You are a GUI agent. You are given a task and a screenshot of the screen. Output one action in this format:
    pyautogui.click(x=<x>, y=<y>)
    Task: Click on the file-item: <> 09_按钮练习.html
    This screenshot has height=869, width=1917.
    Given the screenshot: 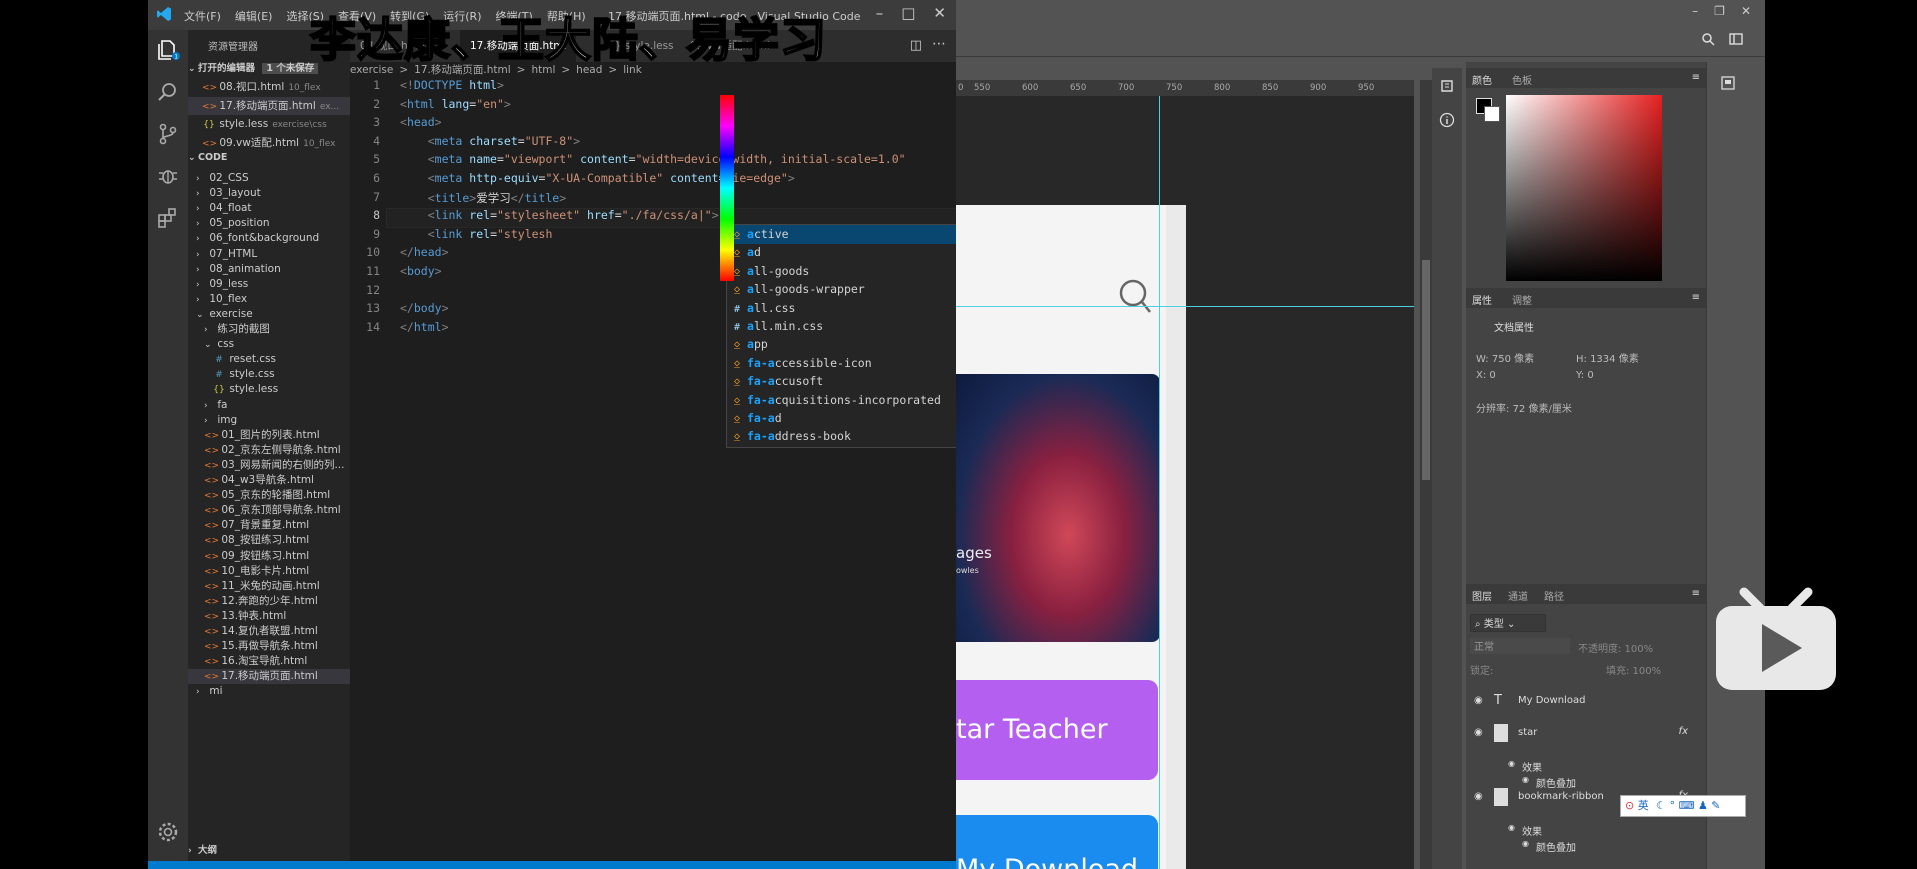 What is the action you would take?
    pyautogui.click(x=277, y=556)
    